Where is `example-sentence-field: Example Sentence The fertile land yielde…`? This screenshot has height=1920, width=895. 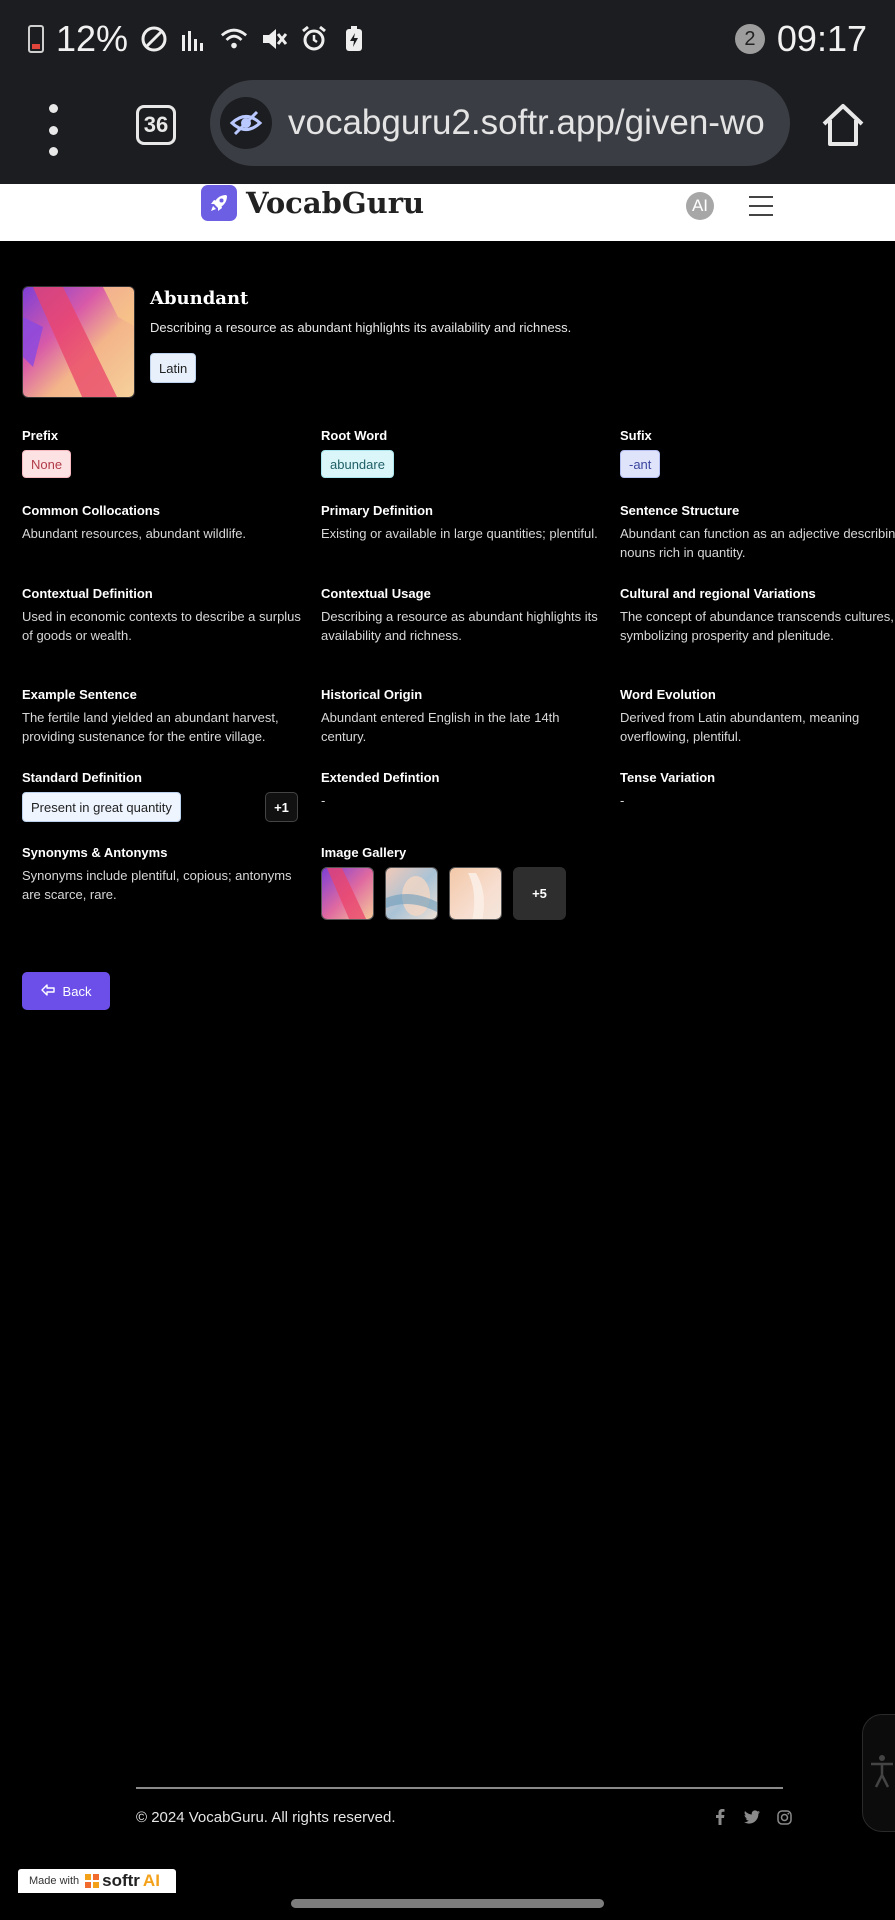 example-sentence-field: Example Sentence The fertile land yielde… is located at coordinates (164, 716).